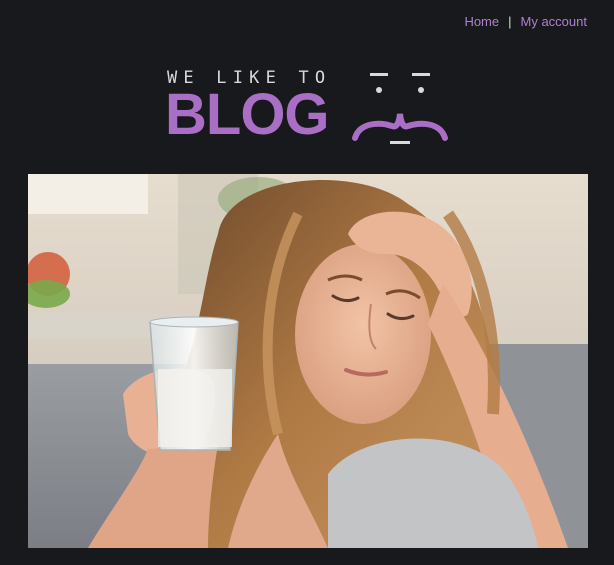 This screenshot has width=614, height=565. What do you see at coordinates (481, 21) in the screenshot?
I see `nav-home-link: Home` at bounding box center [481, 21].